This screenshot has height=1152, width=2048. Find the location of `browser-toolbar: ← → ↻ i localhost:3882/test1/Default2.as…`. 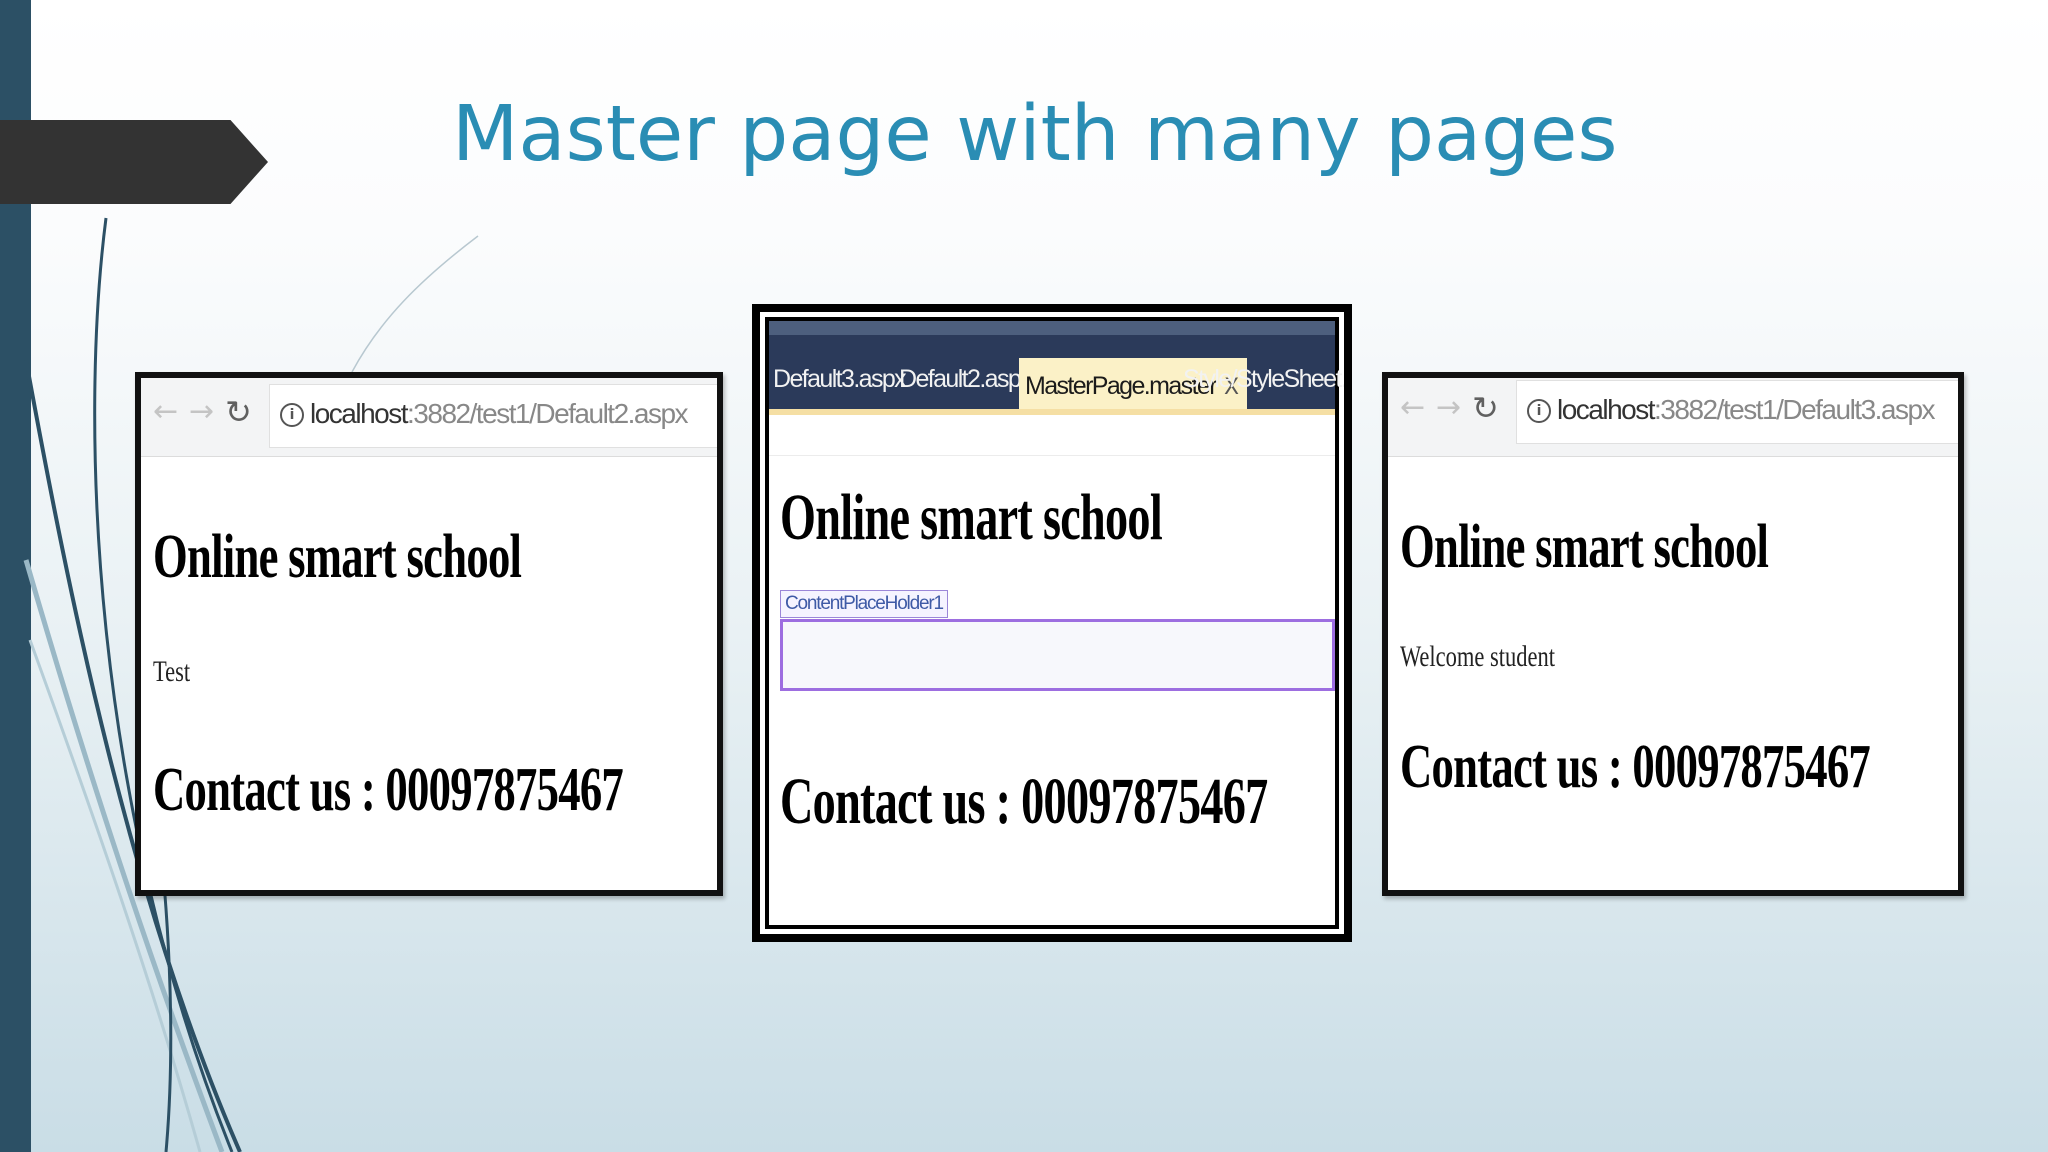

browser-toolbar: ← → ↻ i localhost:3882/test1/Default2.as… is located at coordinates (429, 417).